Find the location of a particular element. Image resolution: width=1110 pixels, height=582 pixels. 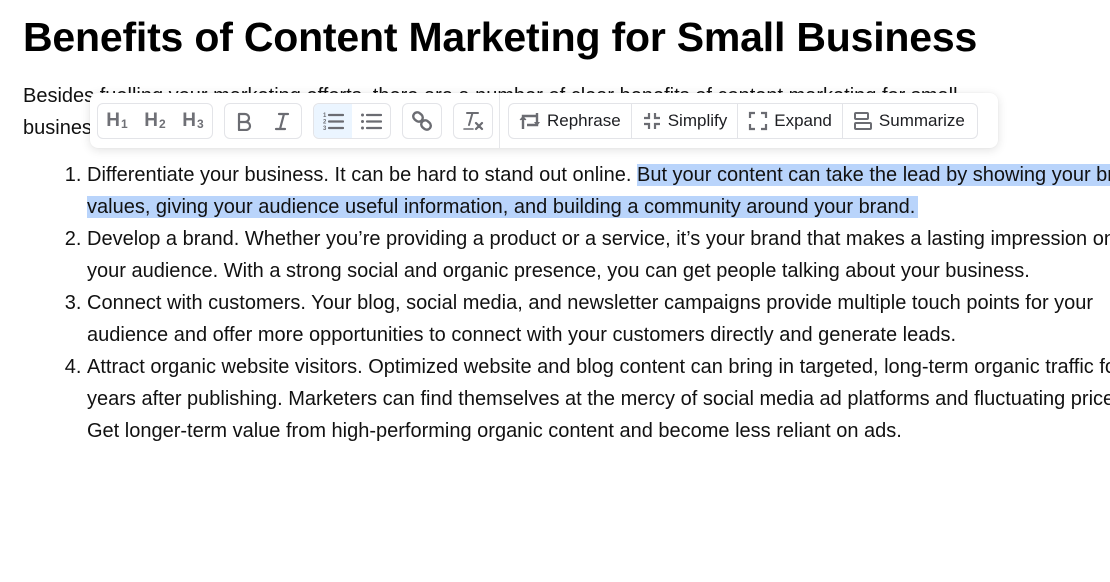

summarize-icon is located at coordinates (862, 120).